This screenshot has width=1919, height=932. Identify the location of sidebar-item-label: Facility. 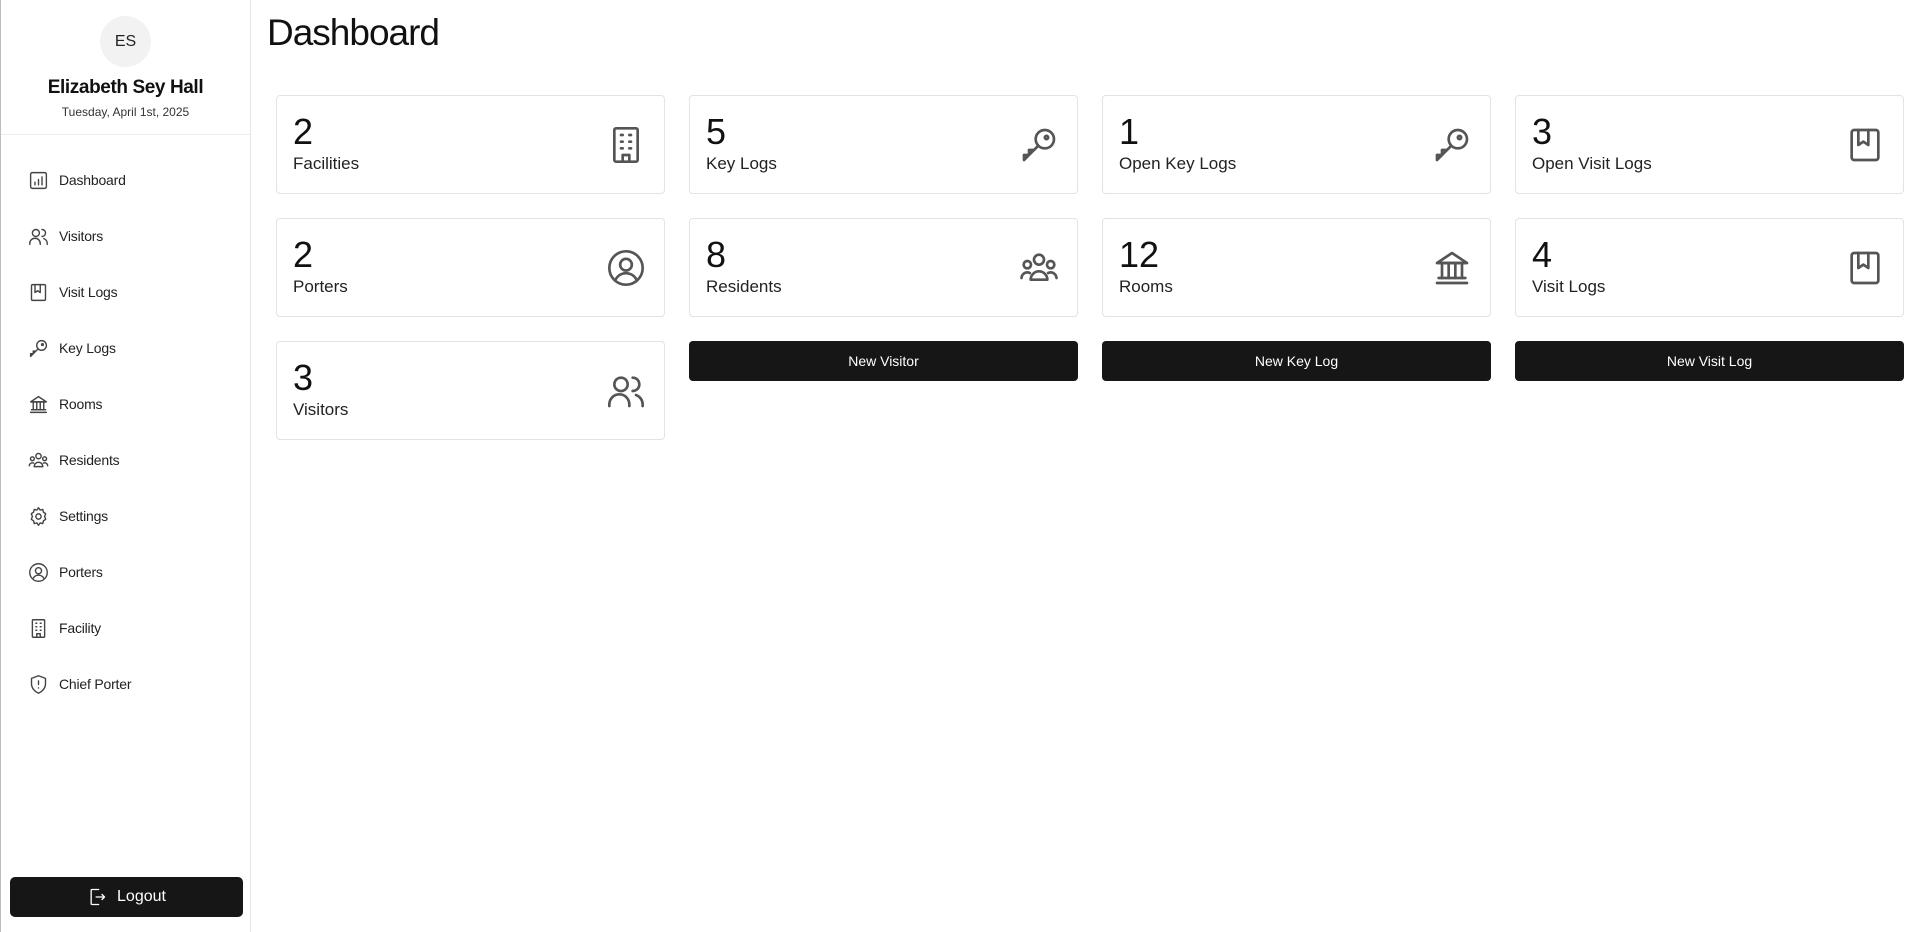
(80, 628).